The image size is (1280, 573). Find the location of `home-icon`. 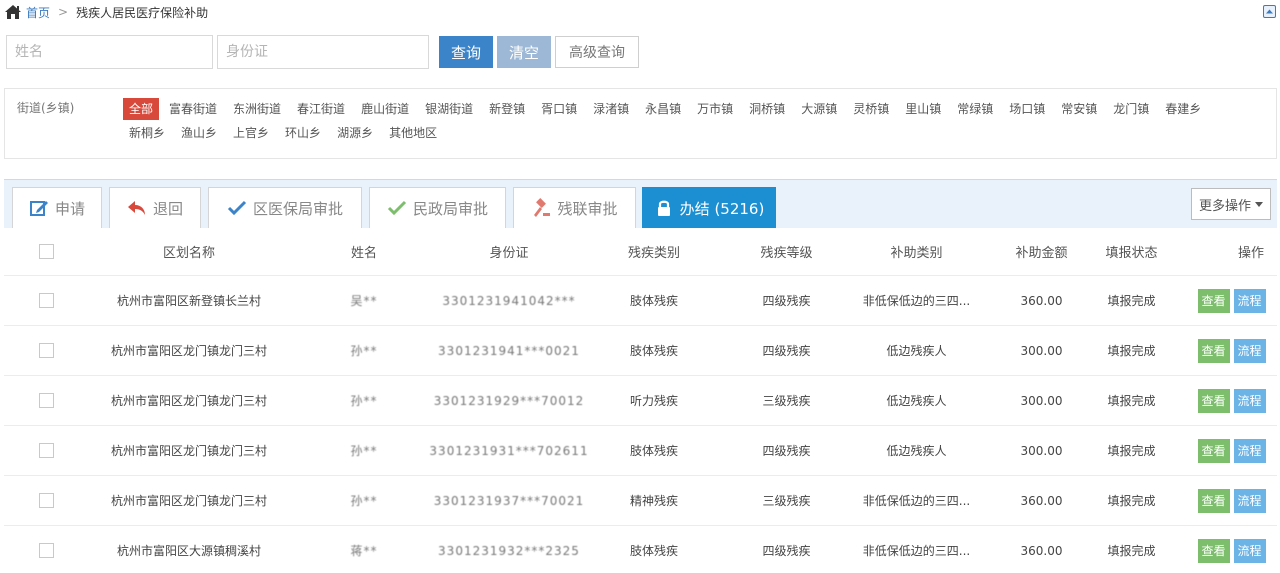

home-icon is located at coordinates (13, 12).